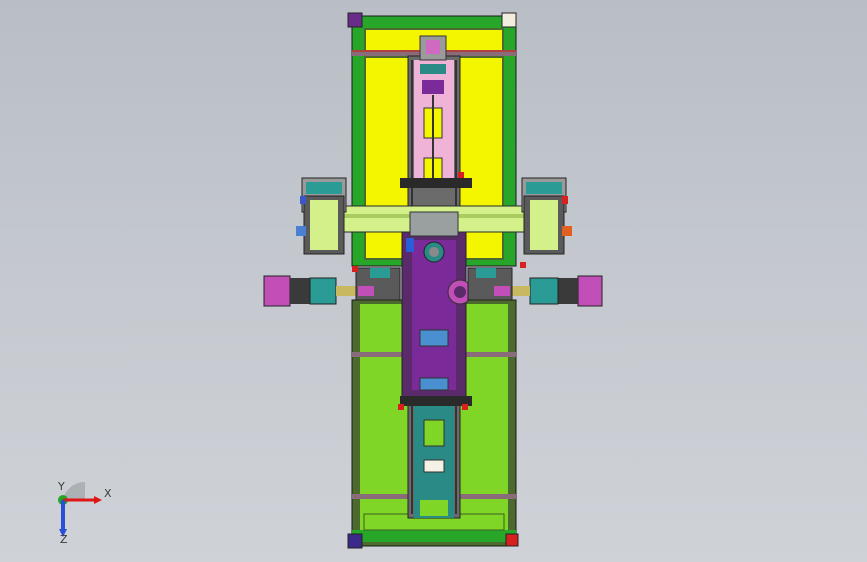 The width and height of the screenshot is (867, 562). What do you see at coordinates (512, 540) in the screenshot?
I see `corner-bracket-br` at bounding box center [512, 540].